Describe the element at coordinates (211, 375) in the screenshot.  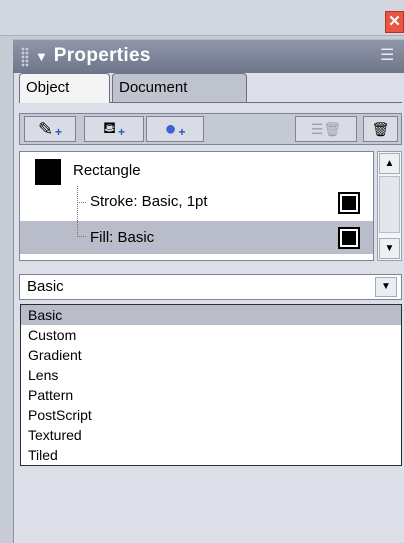
I see `option-lens: Lens` at that location.